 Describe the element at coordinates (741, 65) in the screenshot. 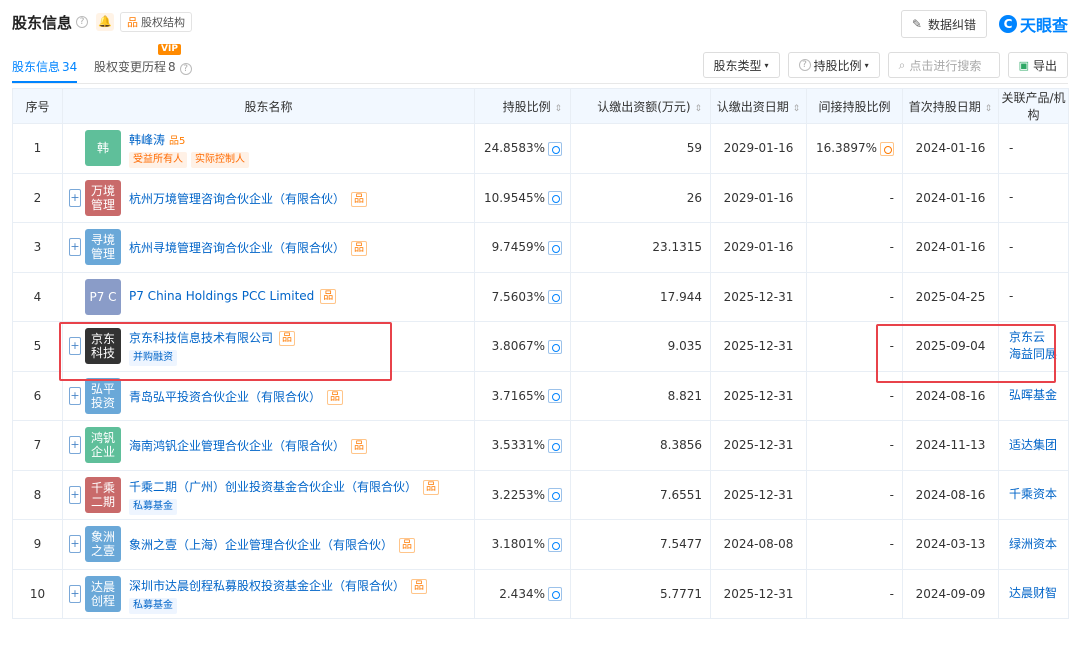

I see `shareholder-type-dropdown: 股东类型 ▾` at that location.